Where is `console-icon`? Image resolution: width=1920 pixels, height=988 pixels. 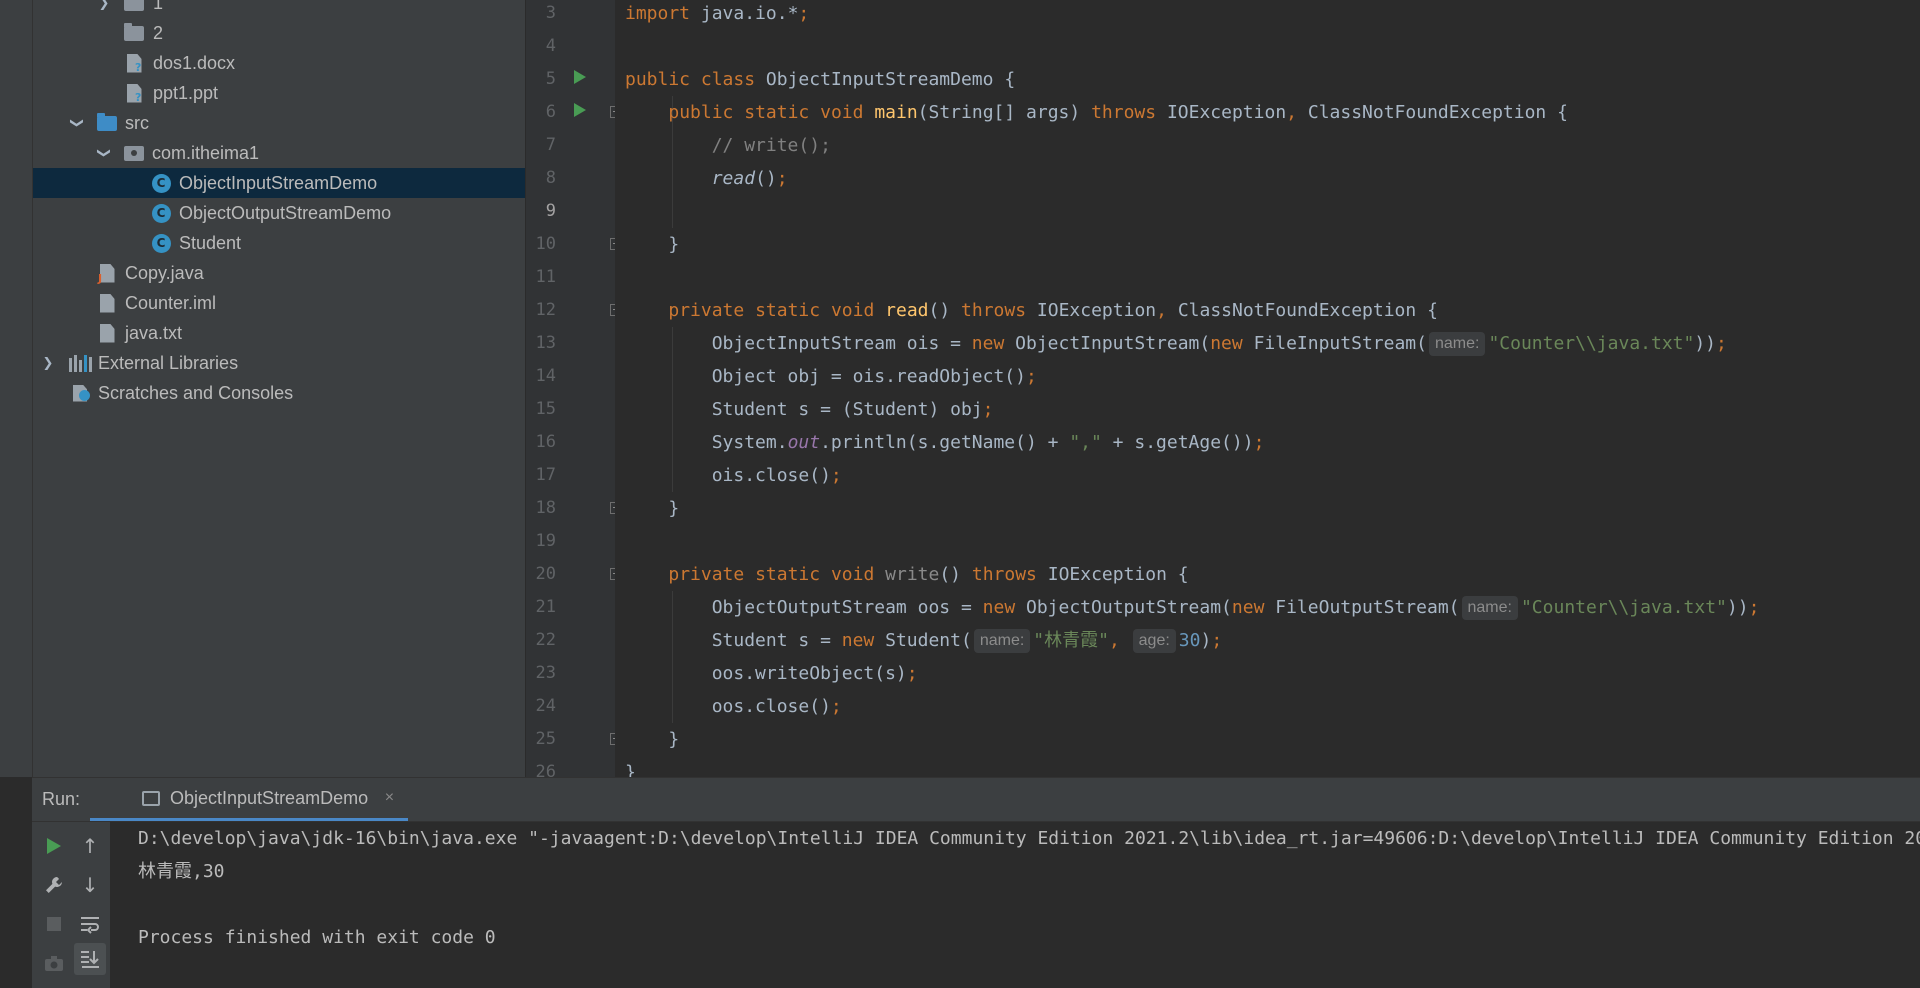 console-icon is located at coordinates (151, 798).